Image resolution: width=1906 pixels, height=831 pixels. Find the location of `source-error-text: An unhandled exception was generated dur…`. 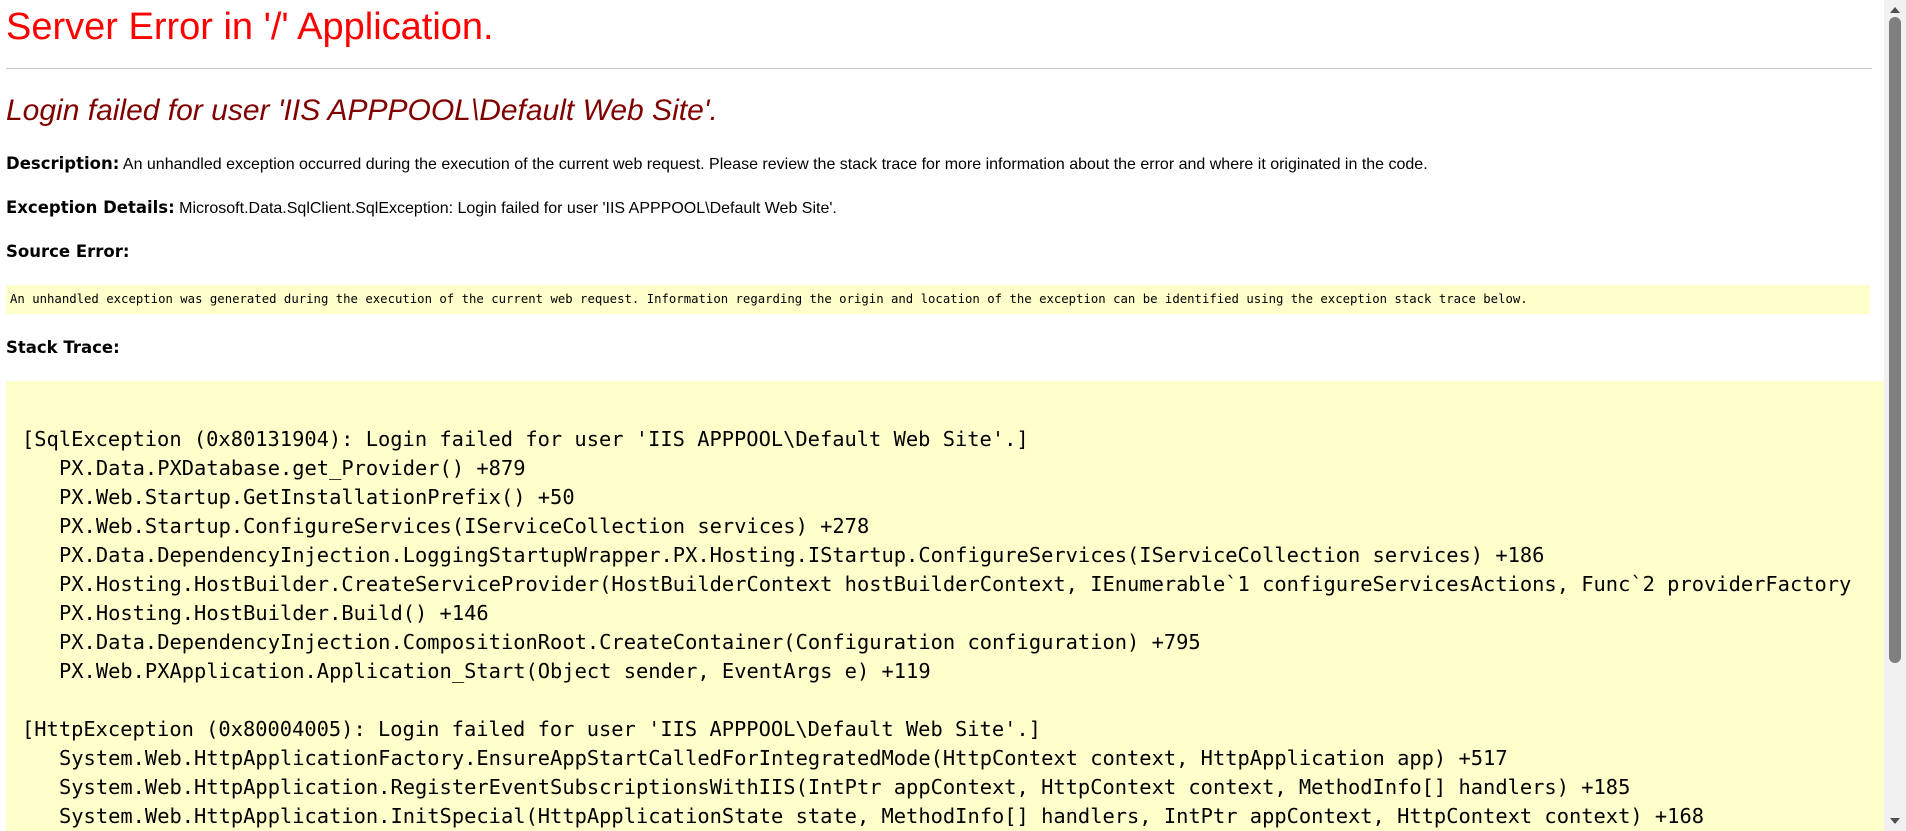

source-error-text: An unhandled exception was generated dur… is located at coordinates (769, 299).